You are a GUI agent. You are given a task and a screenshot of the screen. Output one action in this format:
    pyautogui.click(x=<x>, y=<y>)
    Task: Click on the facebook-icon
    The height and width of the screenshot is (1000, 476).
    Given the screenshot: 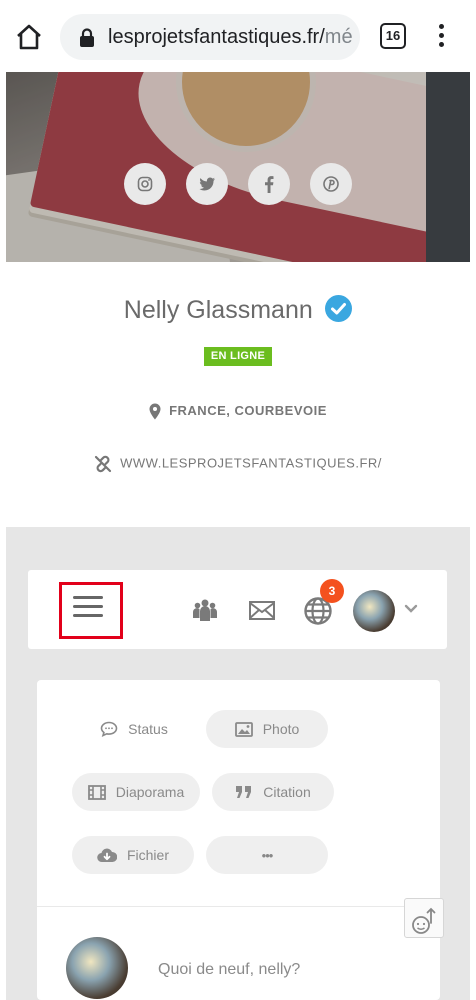 What is the action you would take?
    pyautogui.click(x=269, y=184)
    